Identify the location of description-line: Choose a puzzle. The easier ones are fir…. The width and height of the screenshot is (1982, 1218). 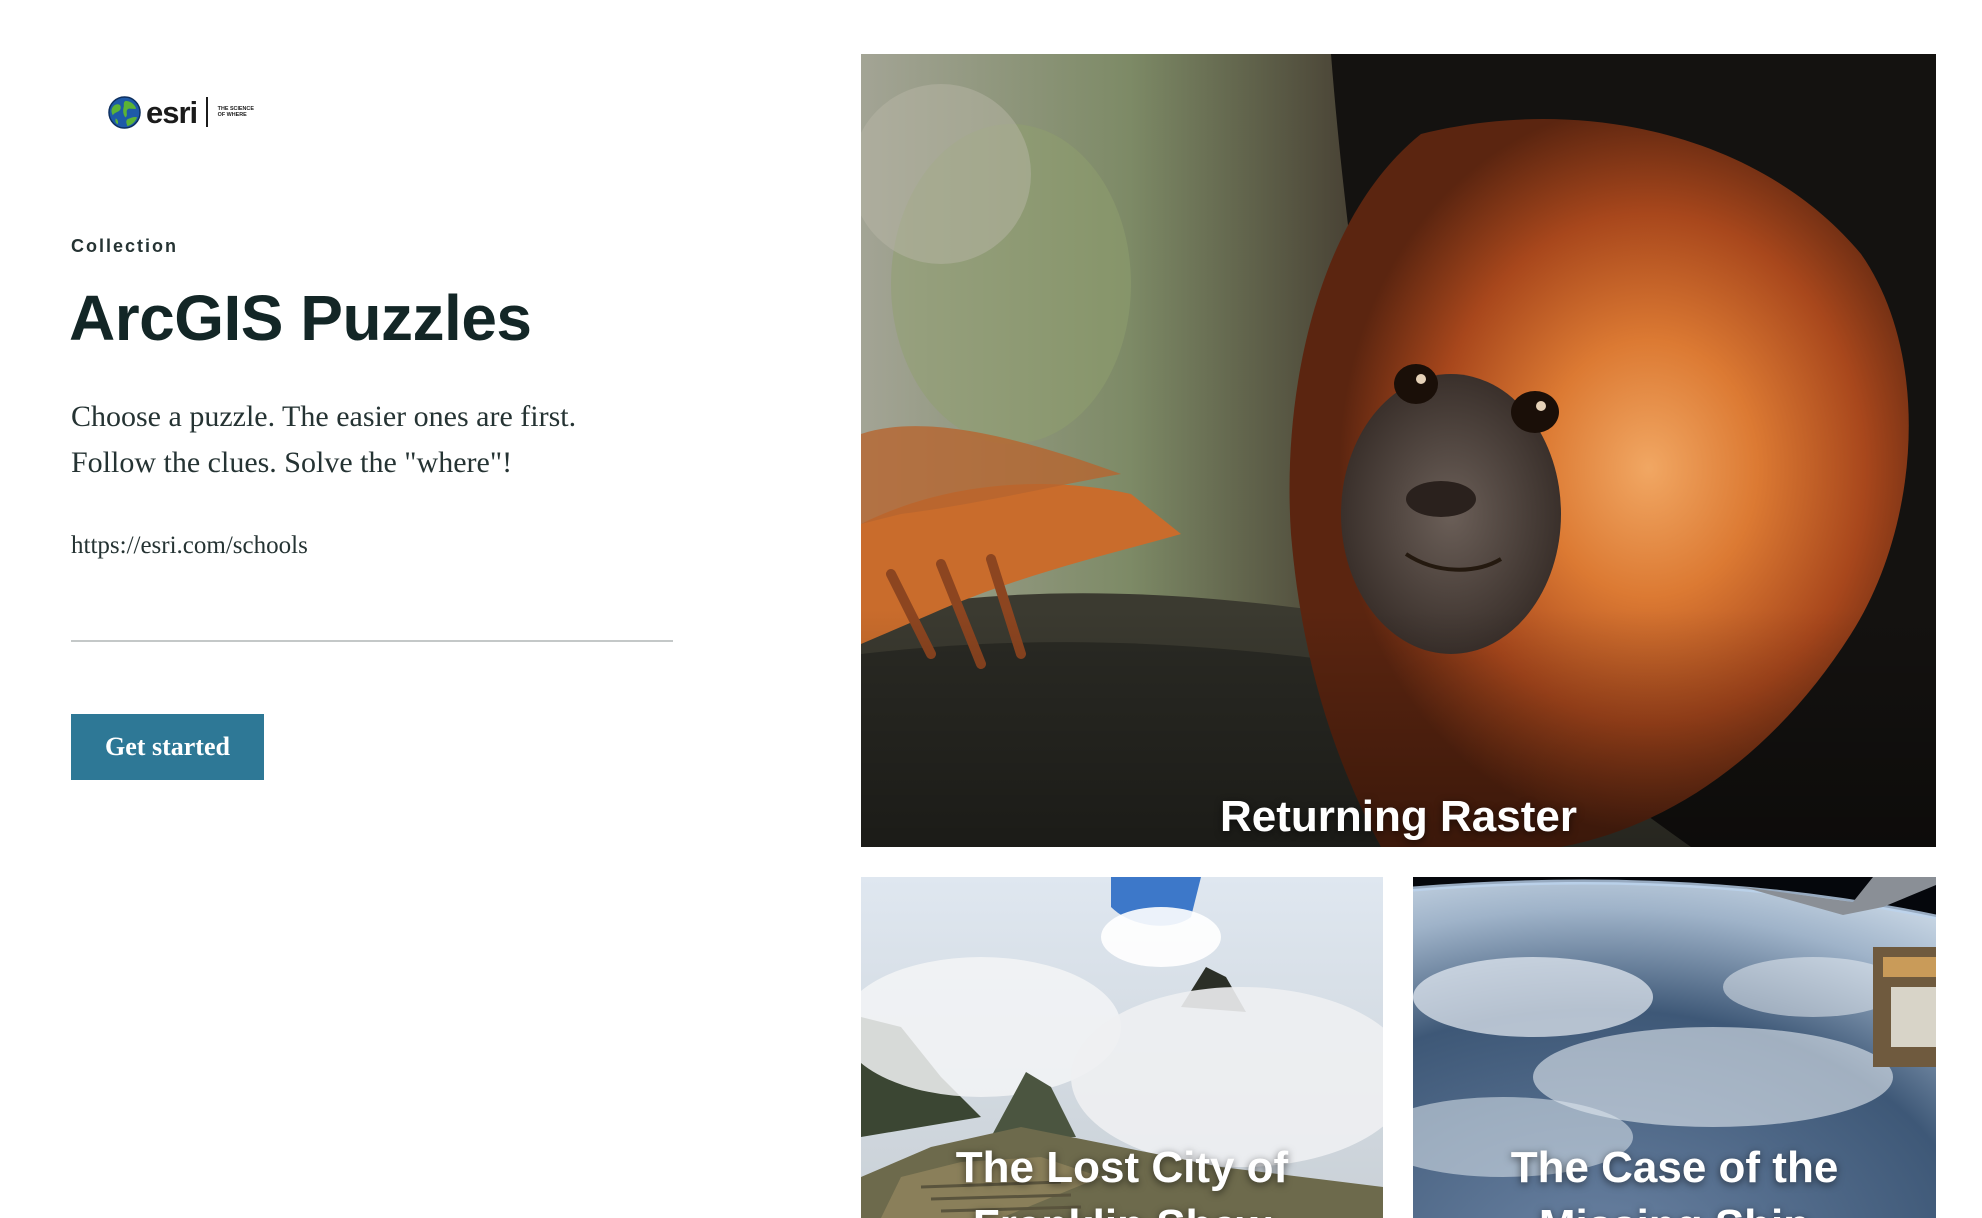
(324, 416).